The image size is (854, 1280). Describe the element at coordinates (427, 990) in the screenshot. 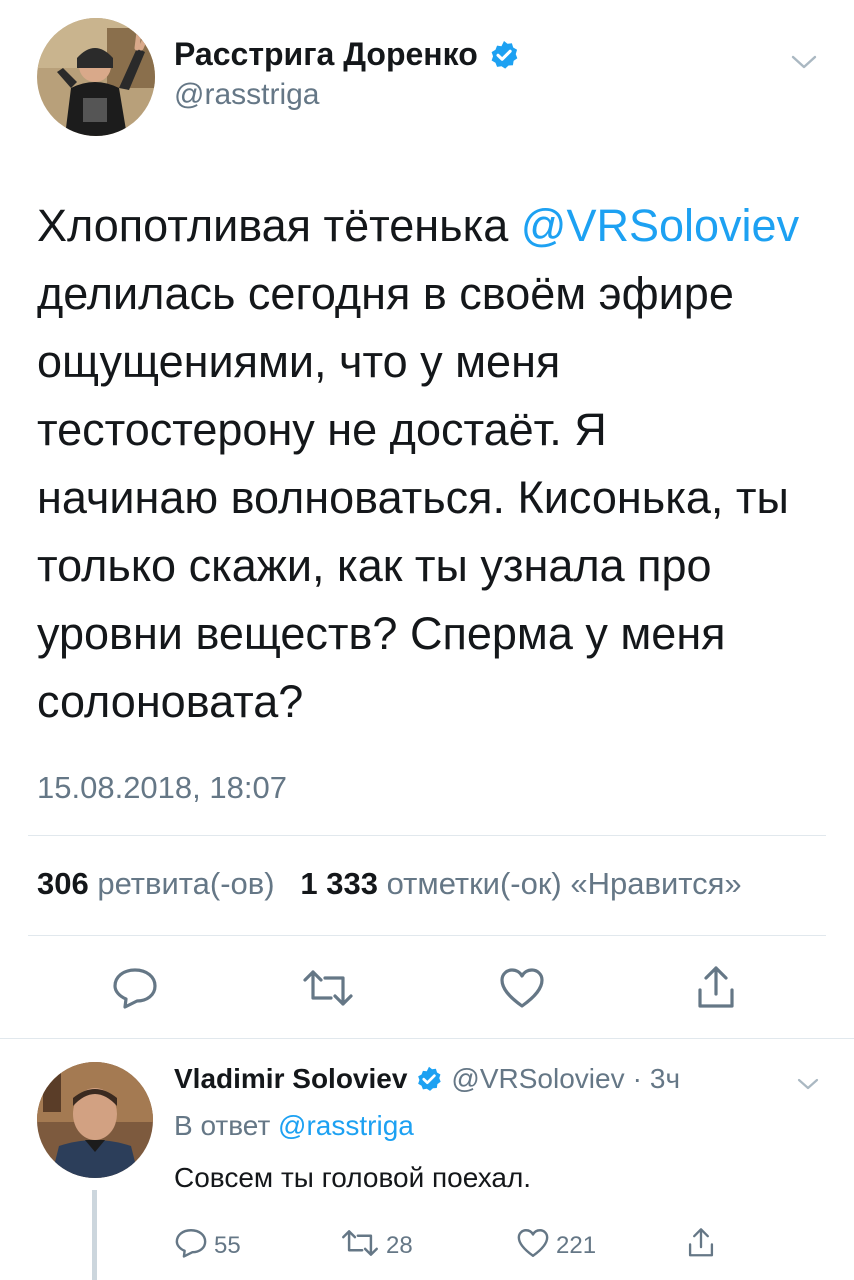

I see `tweet-action-bar` at that location.